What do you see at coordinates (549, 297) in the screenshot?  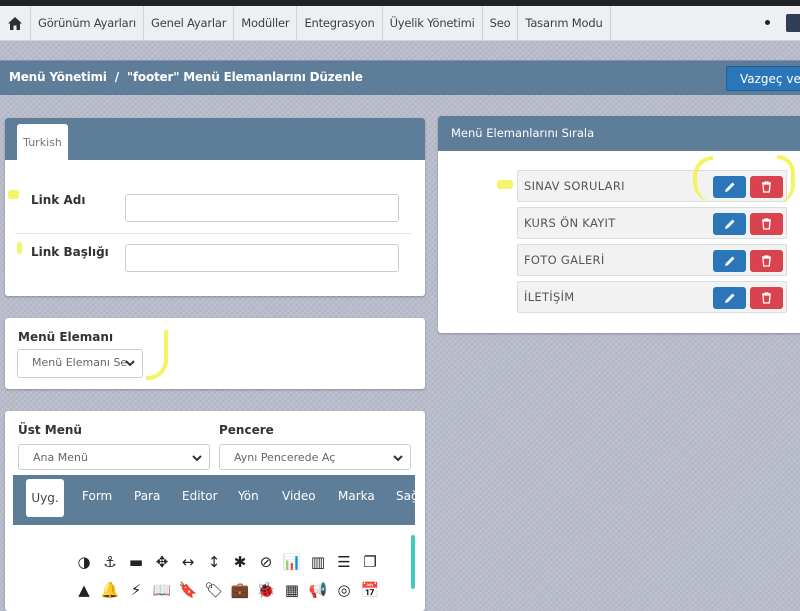 I see `menu-item-label: İLETİŞİM` at bounding box center [549, 297].